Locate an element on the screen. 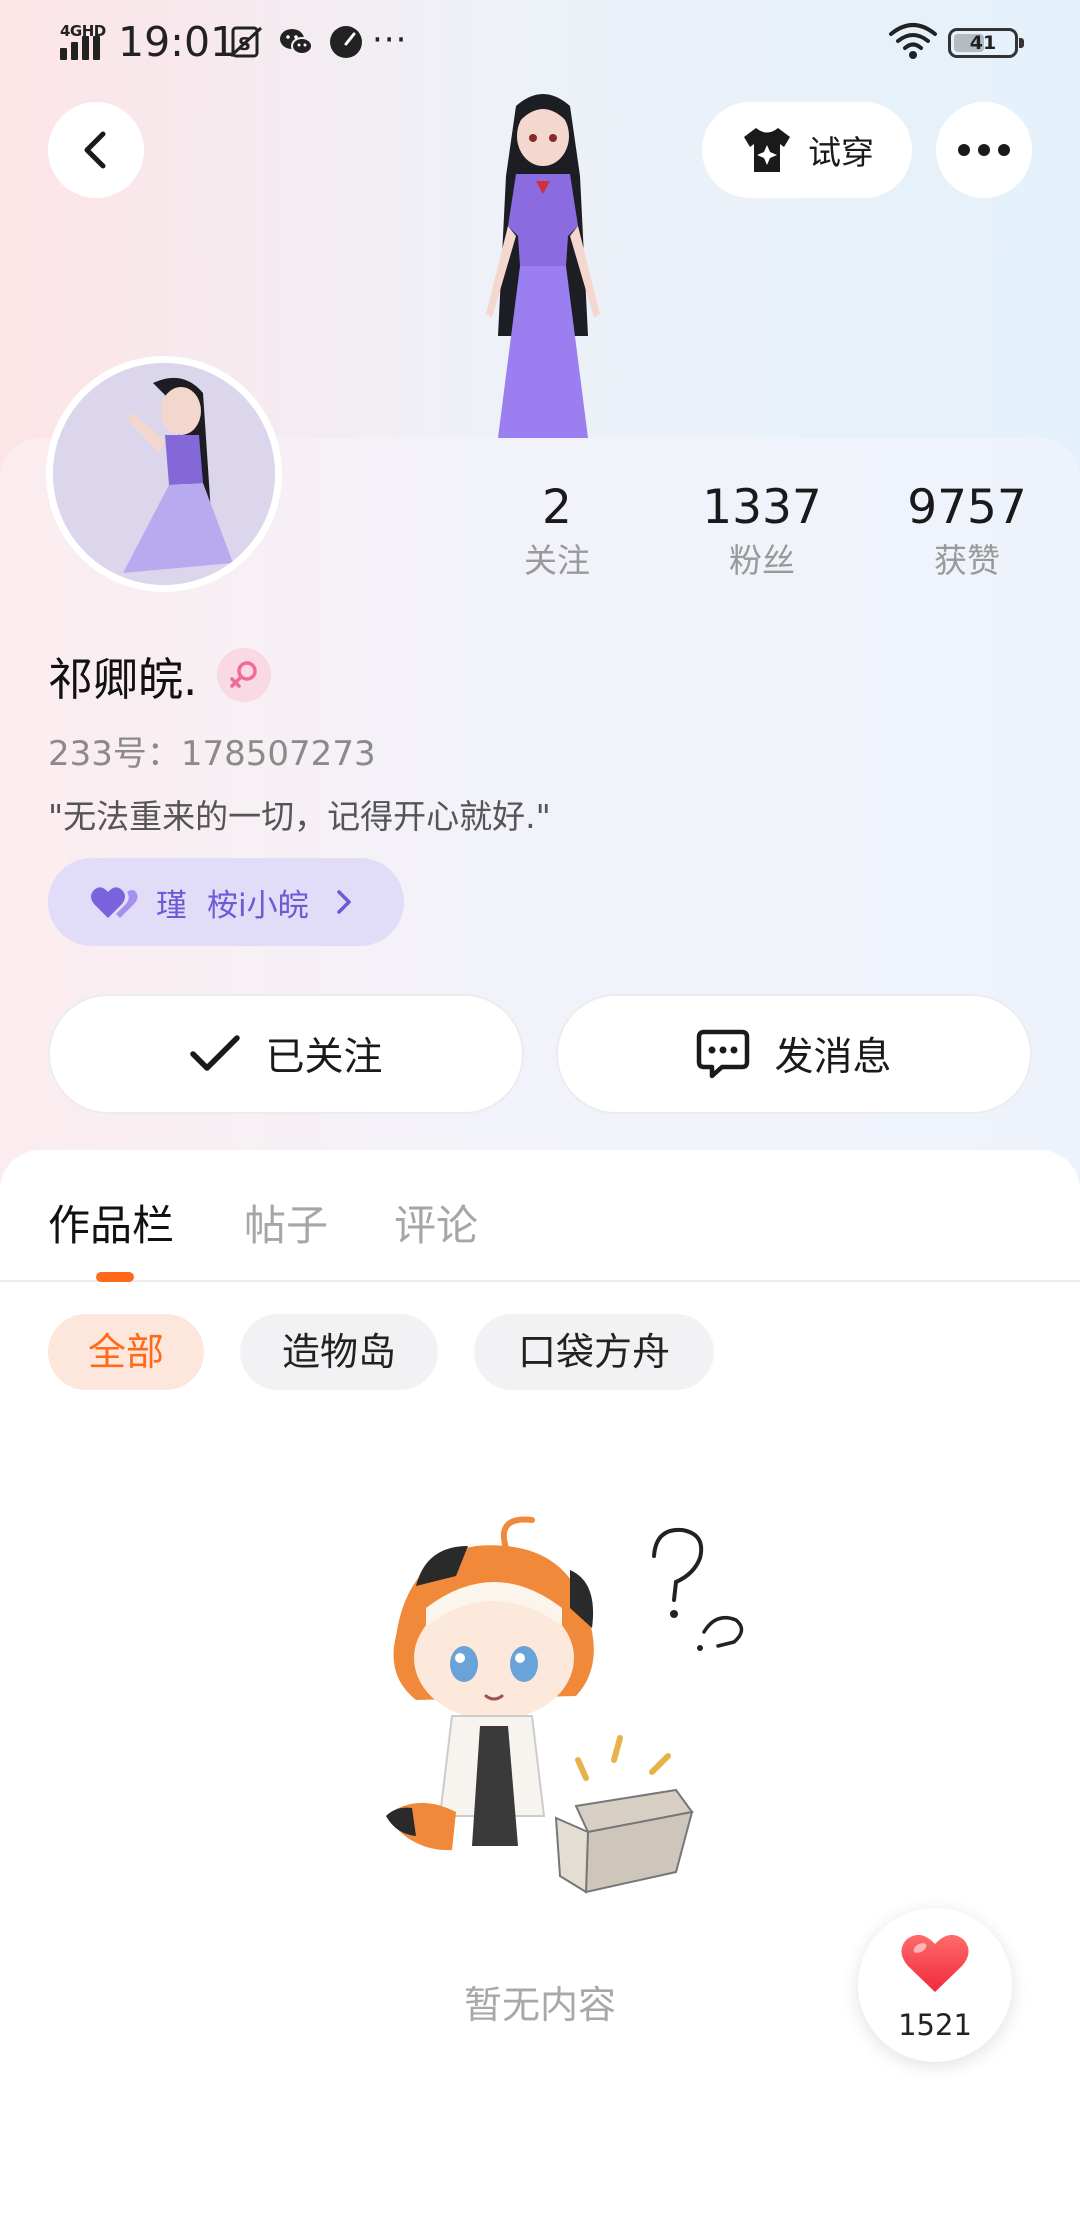 The image size is (1080, 2214). active-tab-indicator is located at coordinates (115, 1277).